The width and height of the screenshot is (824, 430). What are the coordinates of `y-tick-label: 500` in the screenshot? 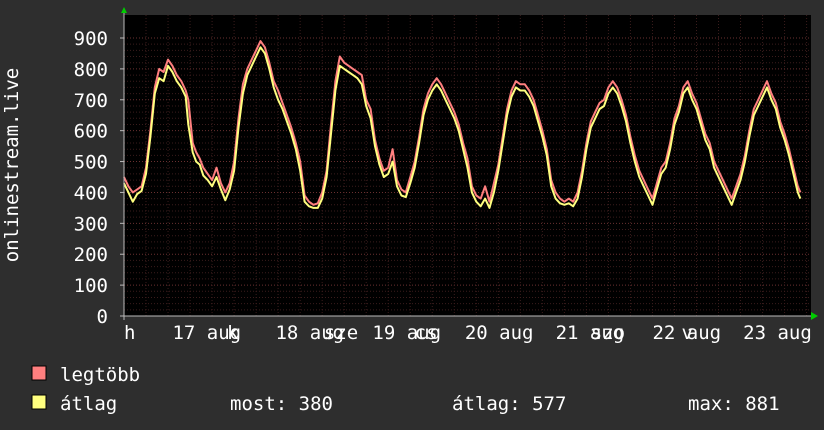 It's located at (91, 163).